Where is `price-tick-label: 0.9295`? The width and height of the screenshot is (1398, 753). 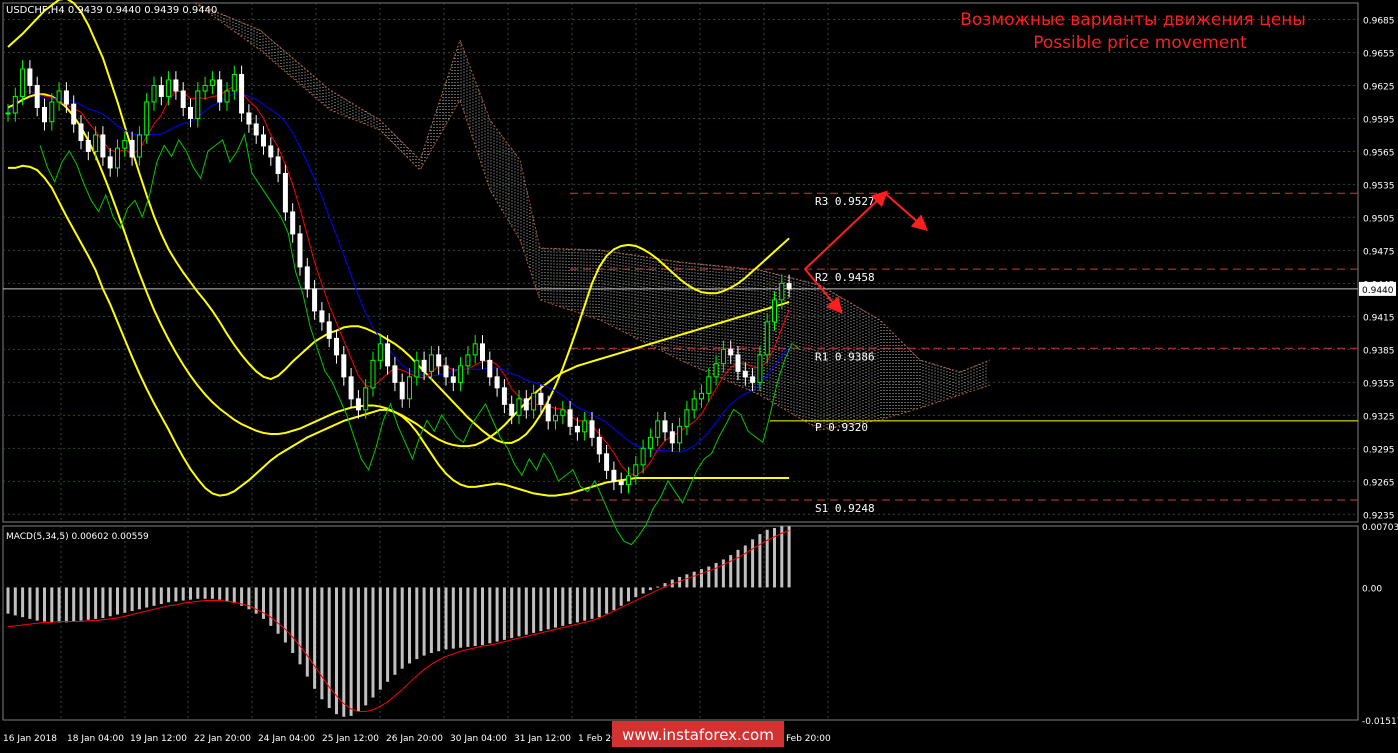 price-tick-label: 0.9295 is located at coordinates (1379, 450).